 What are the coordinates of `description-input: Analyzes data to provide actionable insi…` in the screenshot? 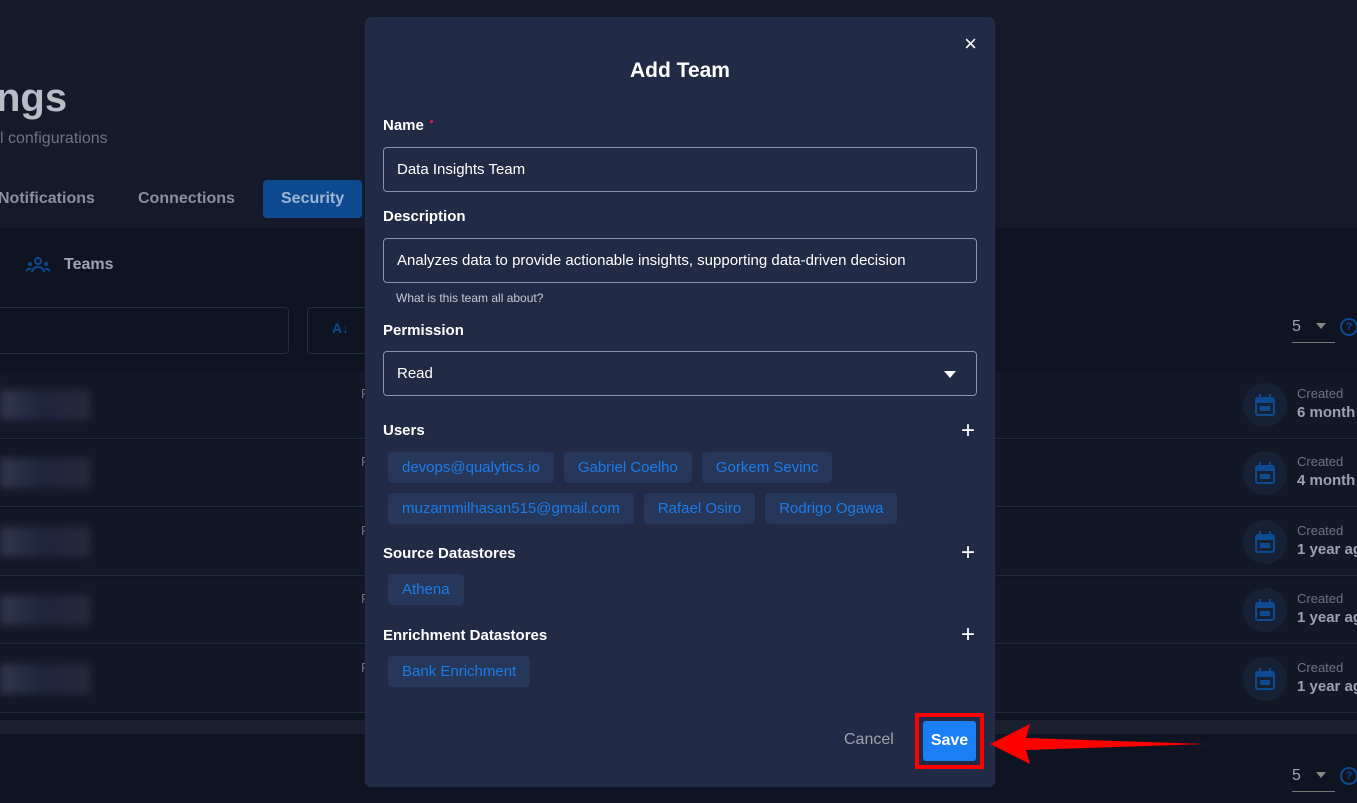 It's located at (680, 260).